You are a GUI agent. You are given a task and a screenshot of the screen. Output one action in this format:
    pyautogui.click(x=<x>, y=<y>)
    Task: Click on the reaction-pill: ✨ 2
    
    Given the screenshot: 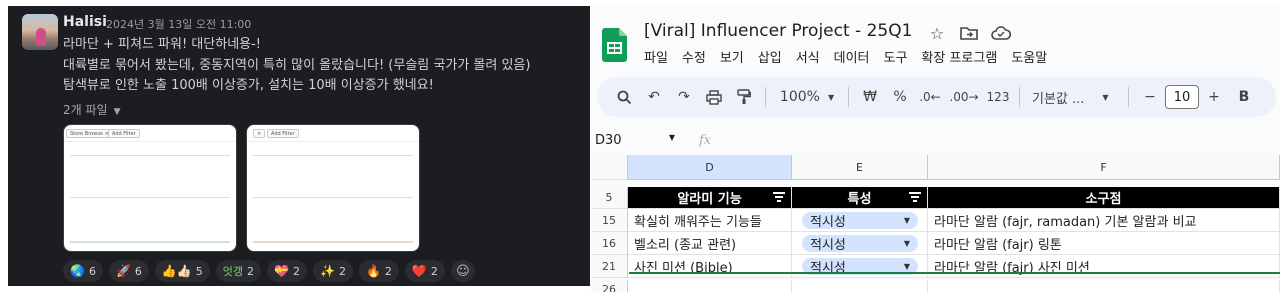 What is the action you would take?
    pyautogui.click(x=333, y=271)
    